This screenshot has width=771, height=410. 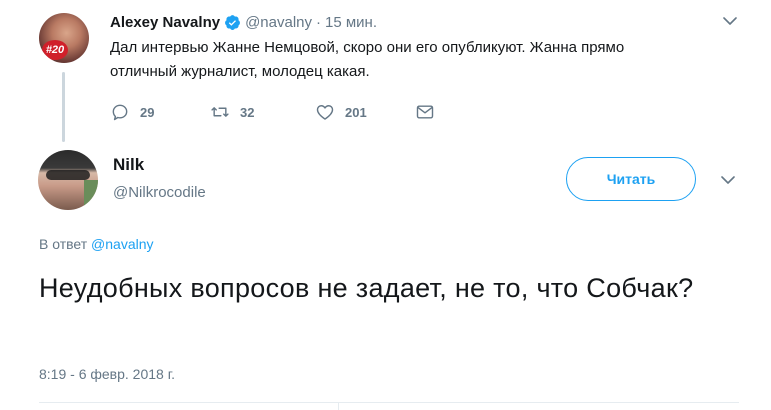 What do you see at coordinates (120, 112) in the screenshot?
I see `reply-icon` at bounding box center [120, 112].